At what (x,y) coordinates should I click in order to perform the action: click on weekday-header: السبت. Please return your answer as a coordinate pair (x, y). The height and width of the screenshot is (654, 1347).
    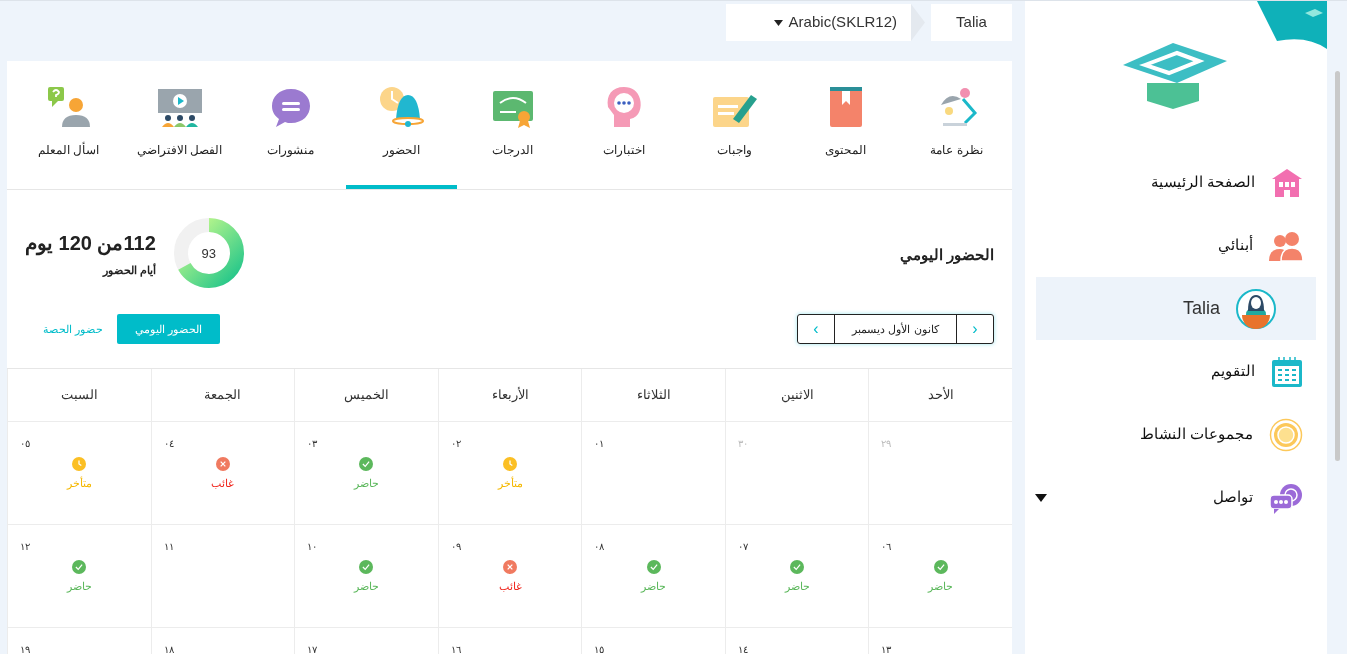
    Looking at the image, I should click on (79, 395).